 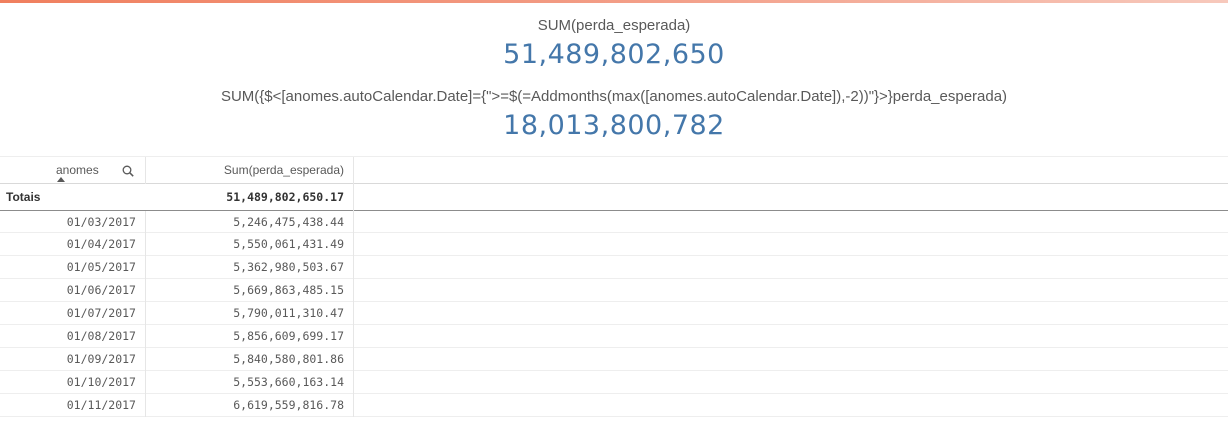 I want to click on row-value: 5,840,580,801.86, so click(x=250, y=359).